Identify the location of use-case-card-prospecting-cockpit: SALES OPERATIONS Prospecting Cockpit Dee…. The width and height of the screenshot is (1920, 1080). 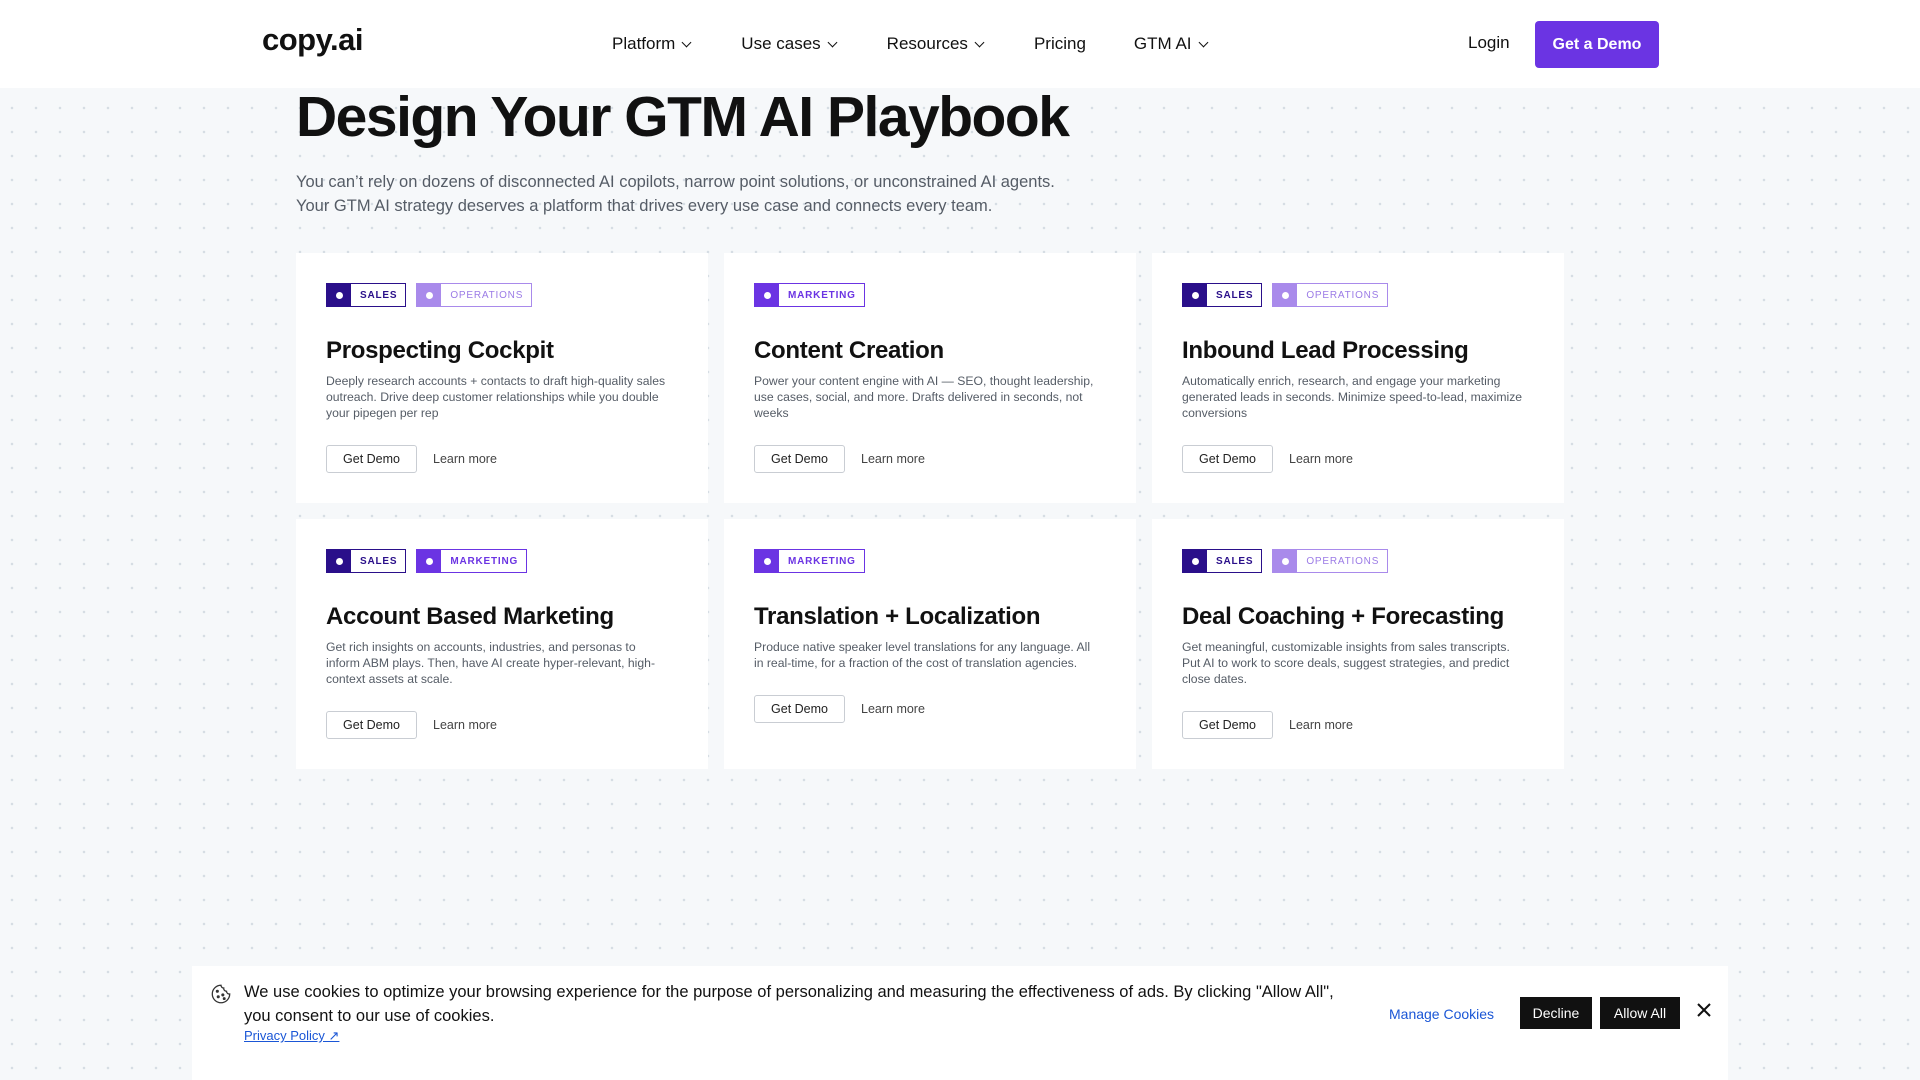
(502, 378).